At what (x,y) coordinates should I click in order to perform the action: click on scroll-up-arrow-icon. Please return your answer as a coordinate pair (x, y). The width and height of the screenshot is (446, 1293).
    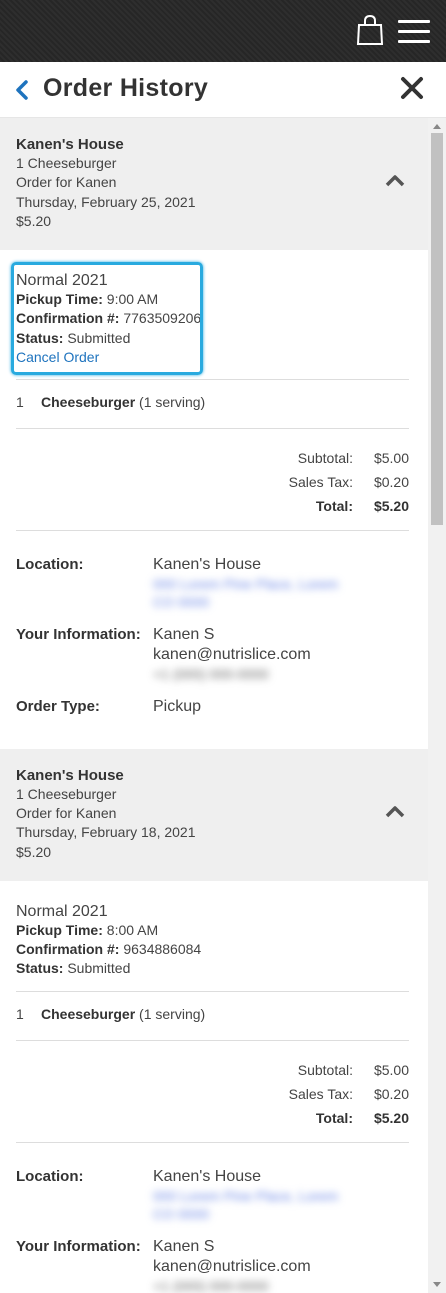
    Looking at the image, I should click on (437, 126).